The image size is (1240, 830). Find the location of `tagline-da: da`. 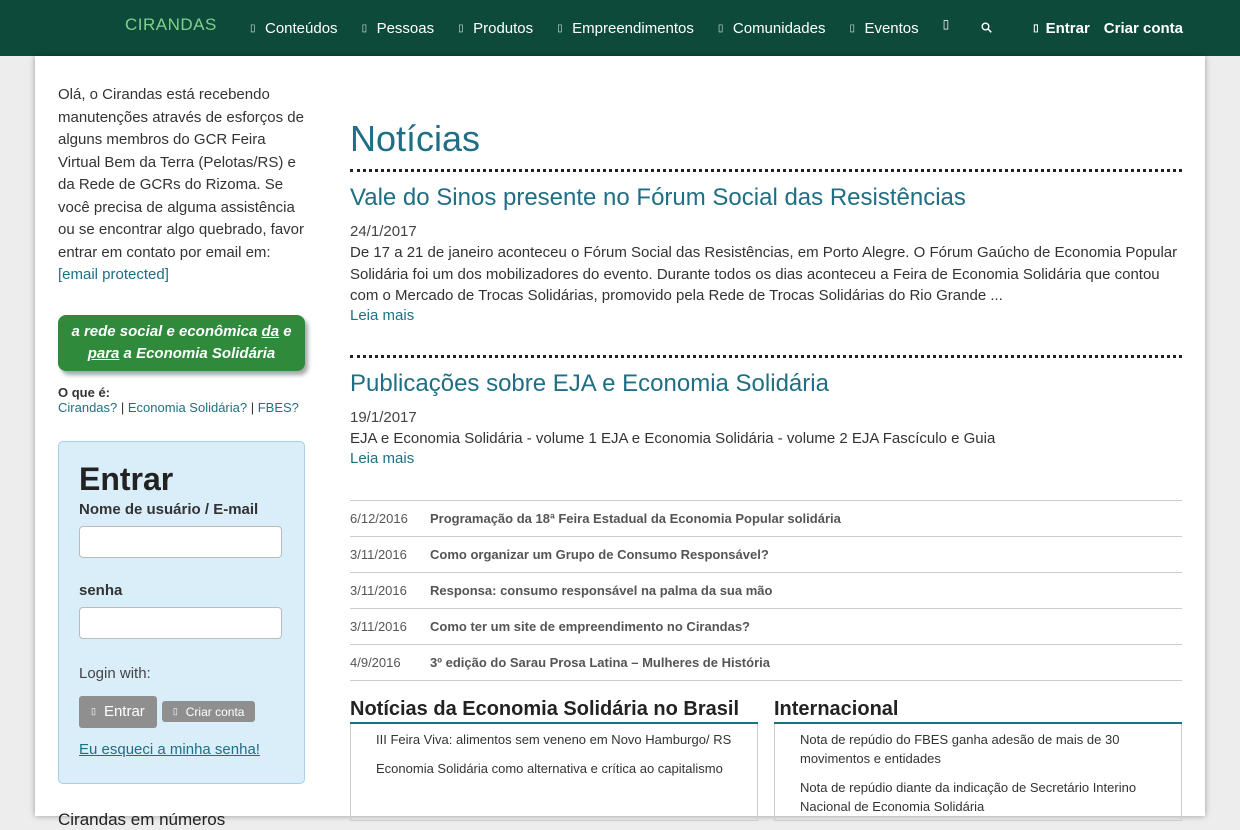

tagline-da: da is located at coordinates (270, 331).